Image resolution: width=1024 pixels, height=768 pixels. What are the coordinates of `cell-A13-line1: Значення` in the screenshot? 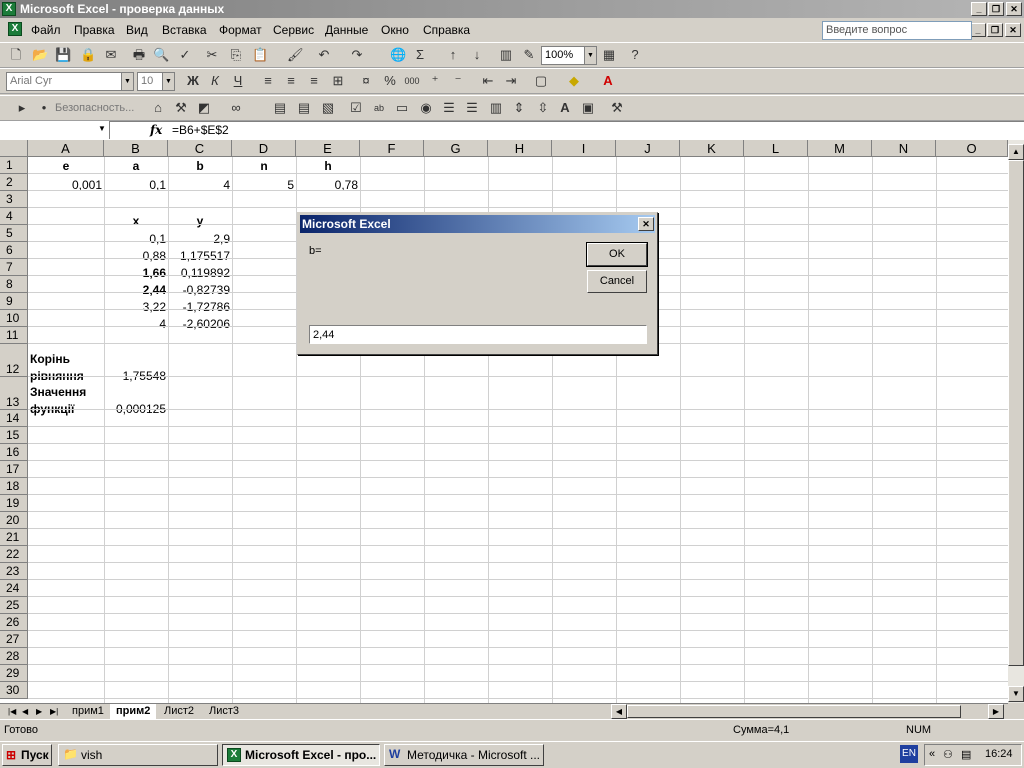 It's located at (67, 392).